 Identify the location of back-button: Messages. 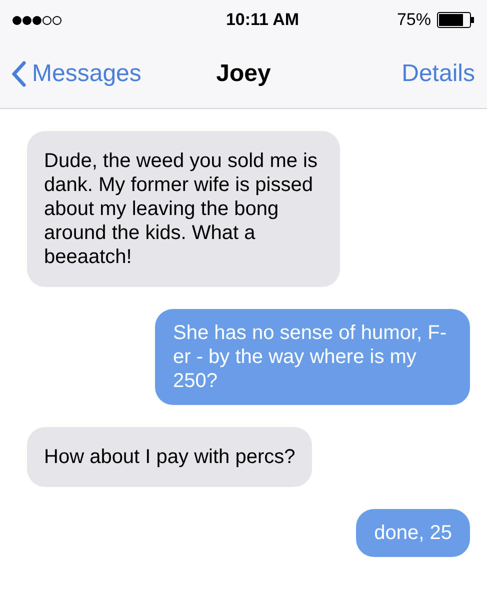
(107, 74).